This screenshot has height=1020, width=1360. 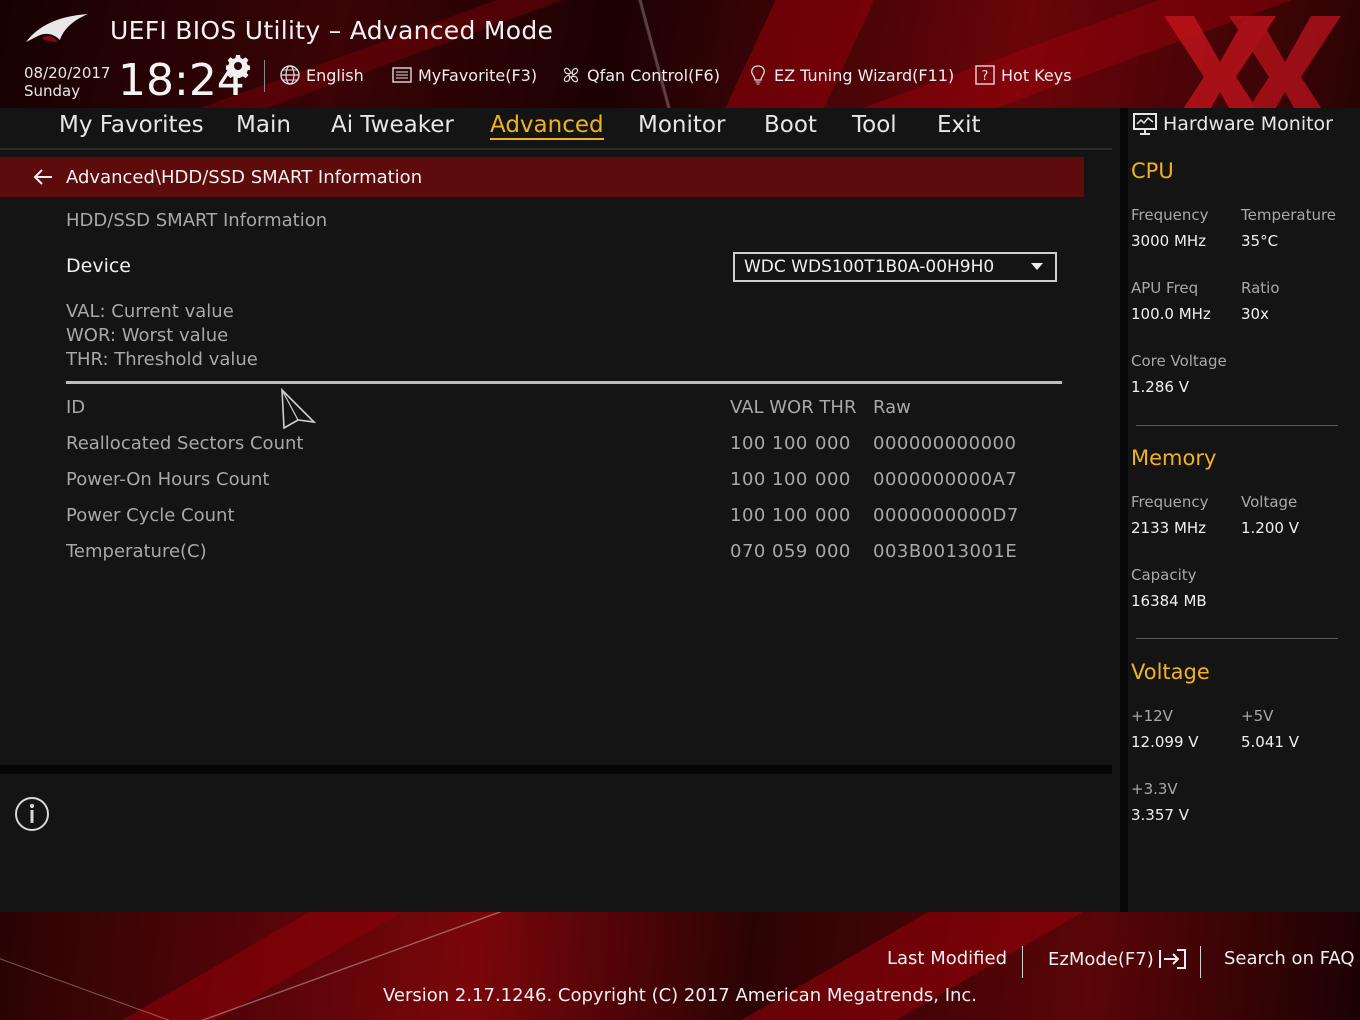 What do you see at coordinates (299, 409) in the screenshot?
I see `mouse-cursor-icon` at bounding box center [299, 409].